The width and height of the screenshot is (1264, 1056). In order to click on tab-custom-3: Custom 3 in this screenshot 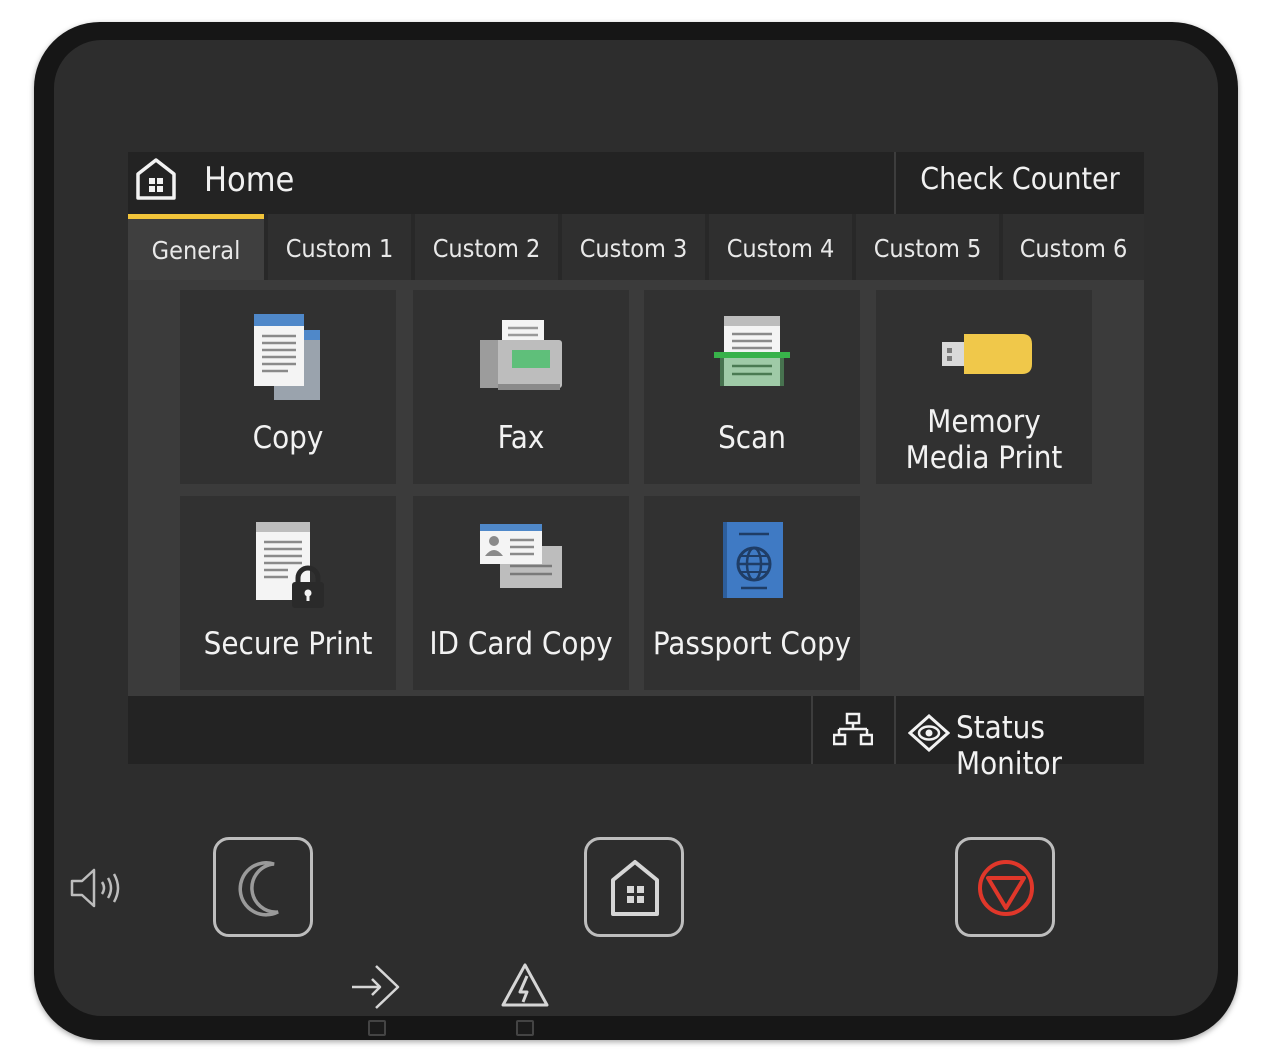, I will do `click(633, 247)`.